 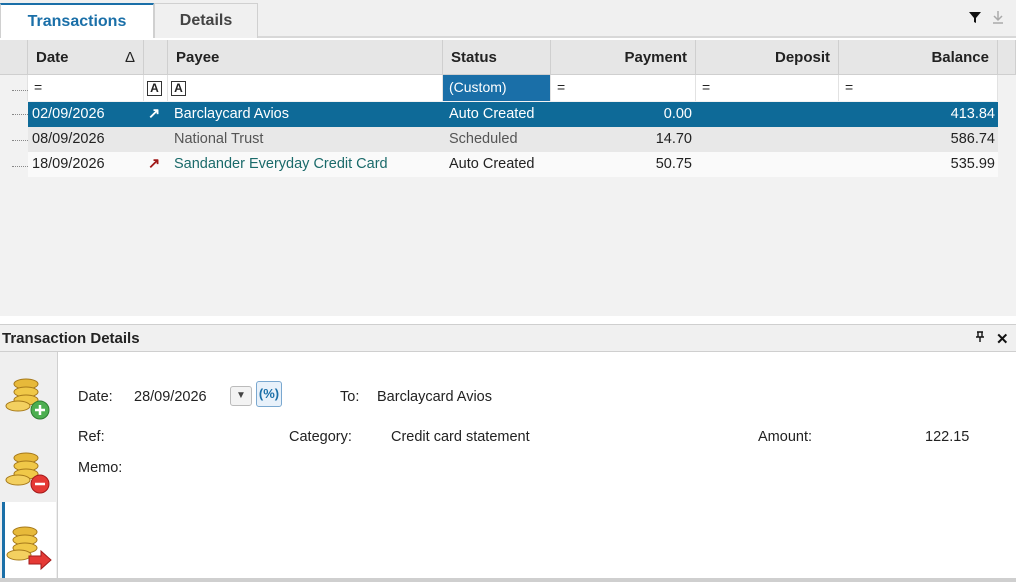 What do you see at coordinates (802, 57) in the screenshot?
I see `column-header-deposit-label: Deposit` at bounding box center [802, 57].